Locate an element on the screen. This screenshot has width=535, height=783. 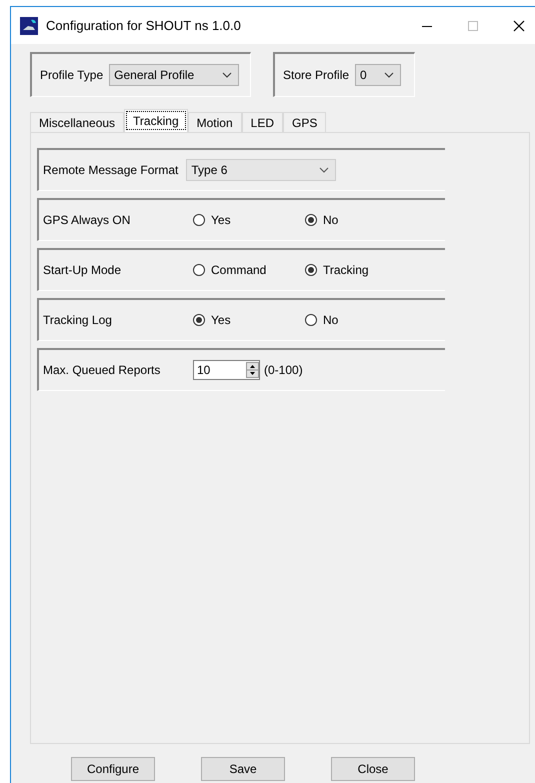
radio-option: Command is located at coordinates (249, 270).